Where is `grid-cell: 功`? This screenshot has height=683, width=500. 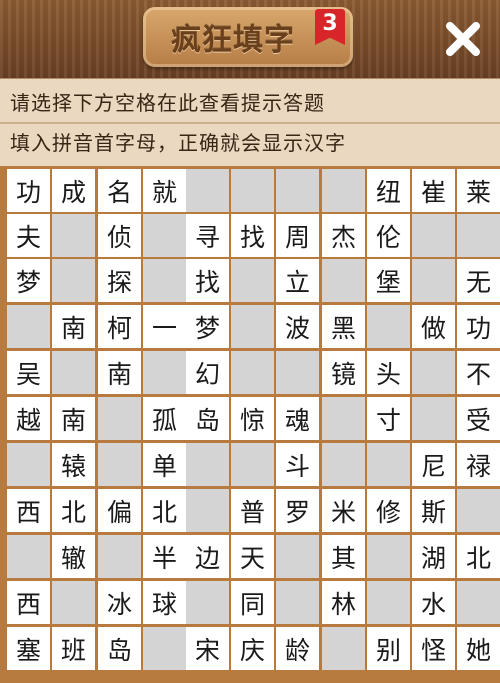
grid-cell: 功 is located at coordinates (28, 190).